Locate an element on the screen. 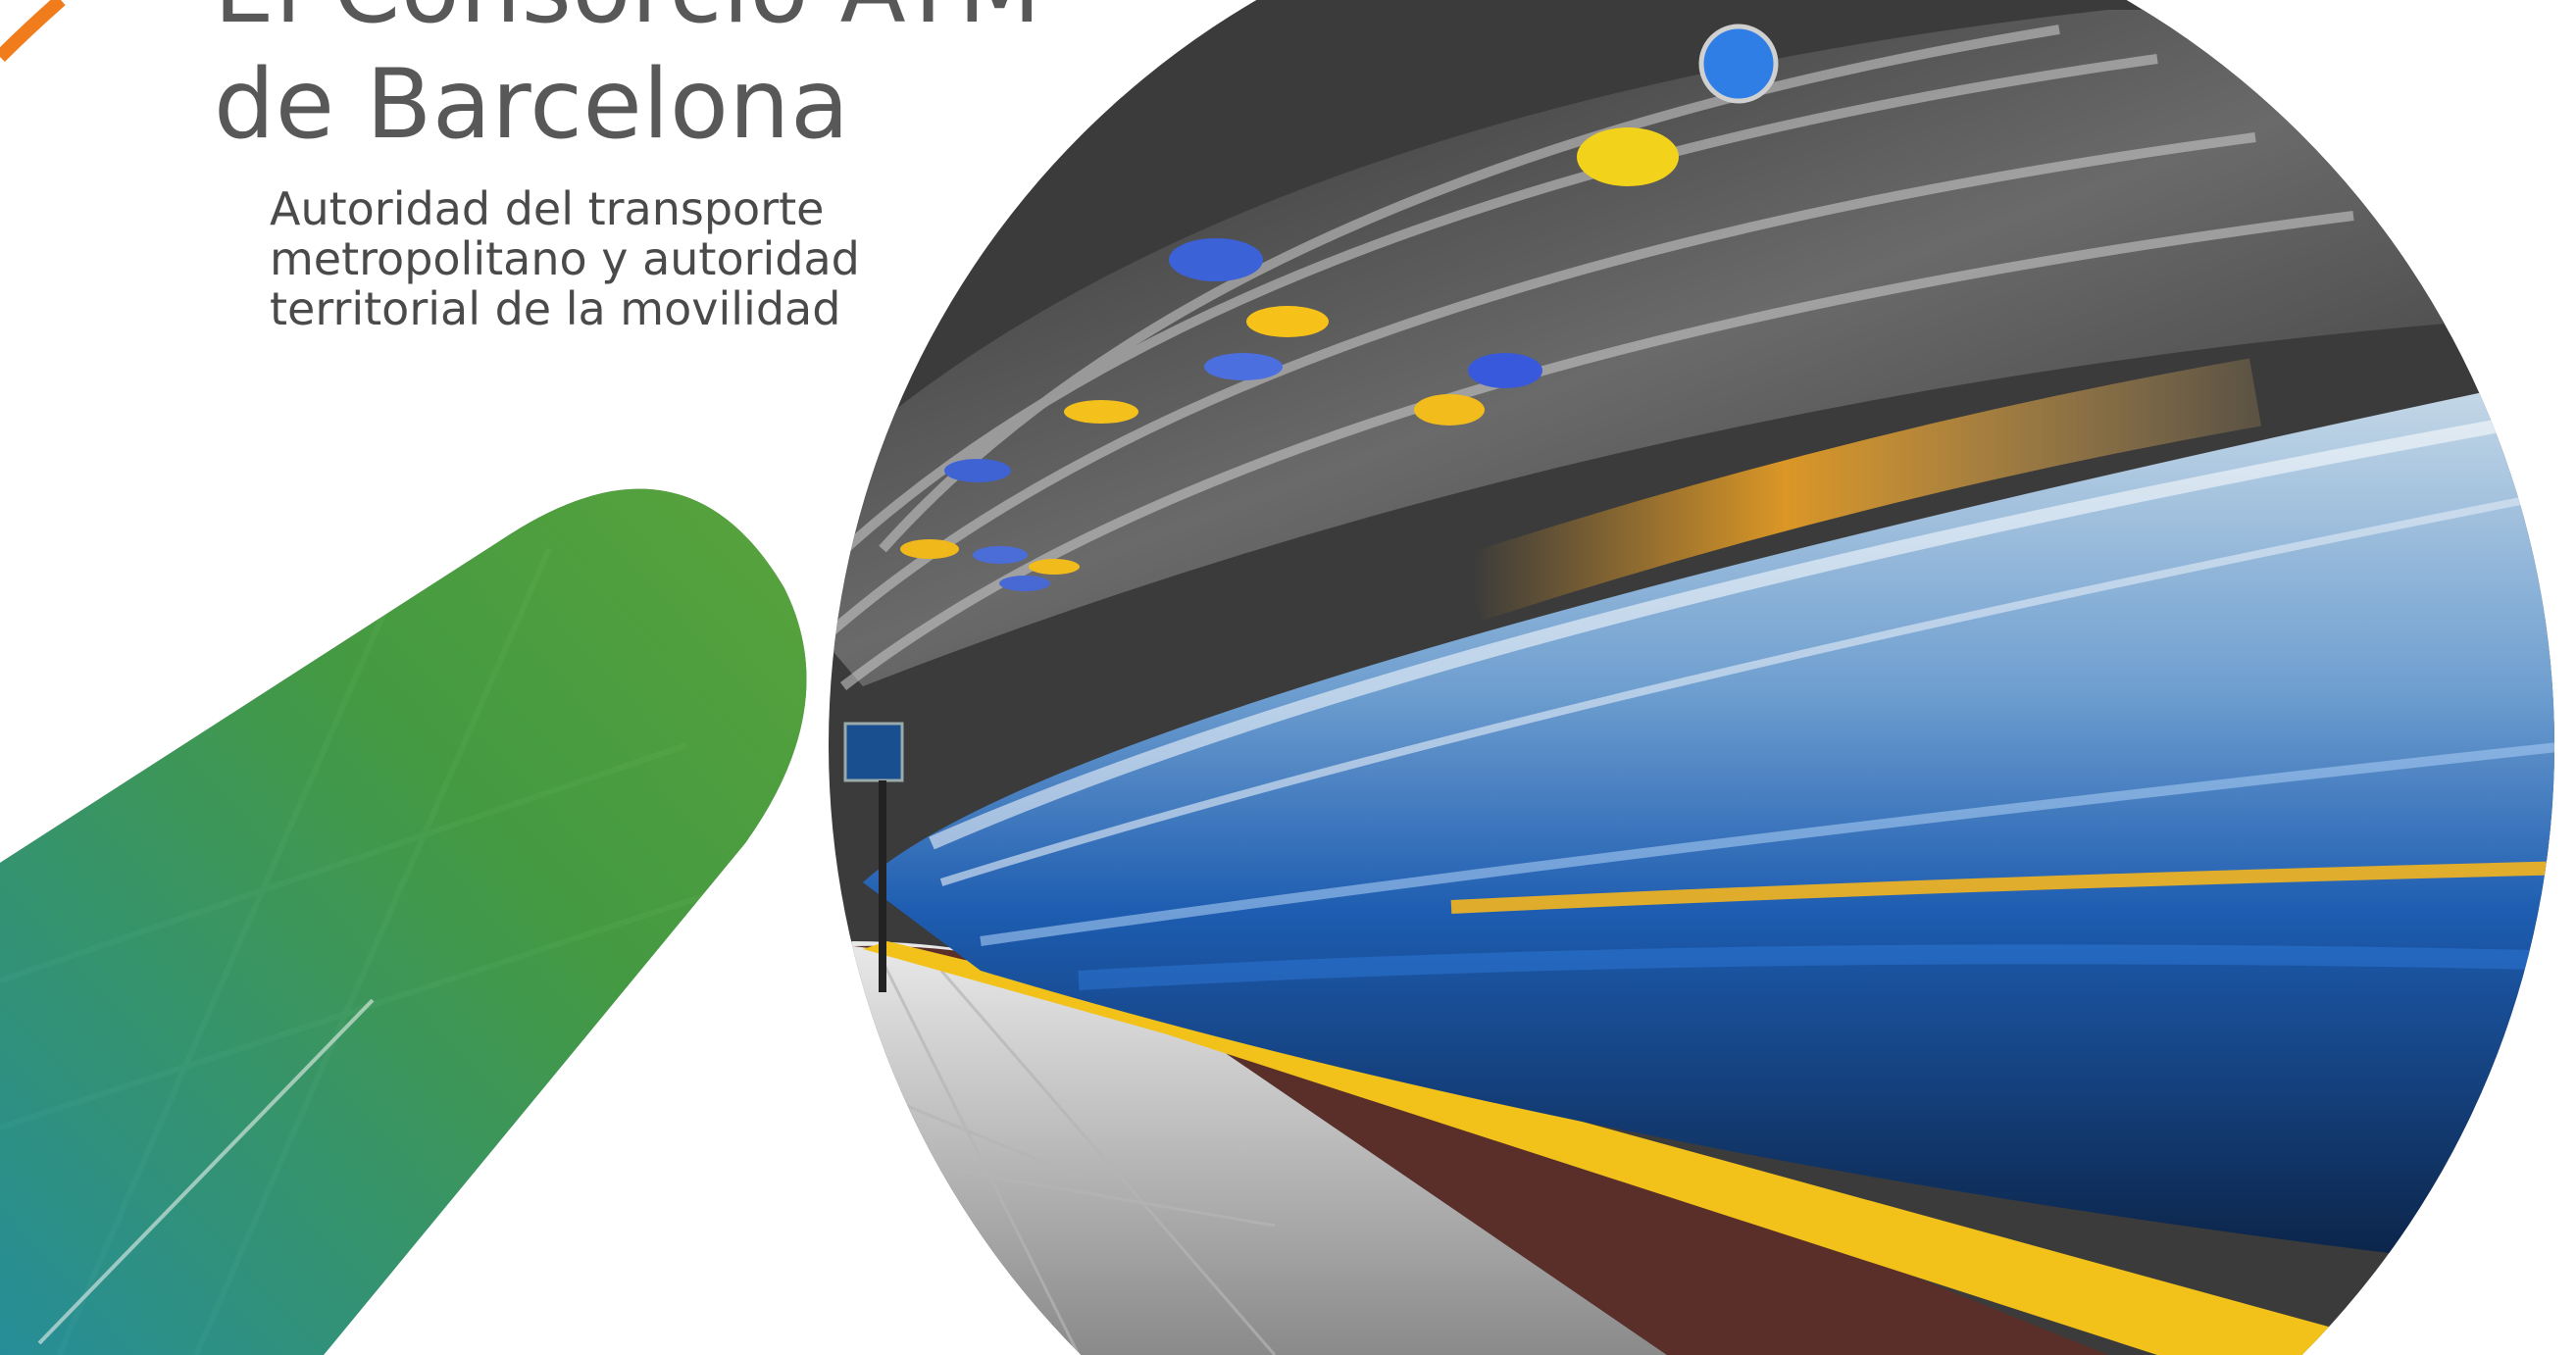 The image size is (2576, 1355). subtitle-line-1: Autoridad del transporte is located at coordinates (548, 208).